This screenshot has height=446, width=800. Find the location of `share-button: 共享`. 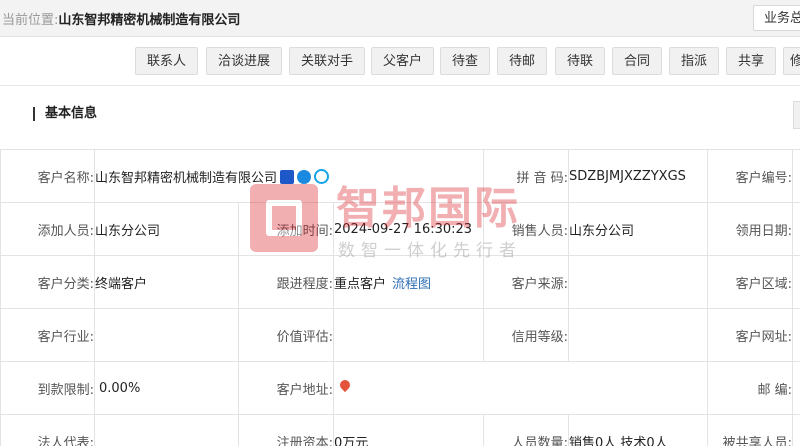

share-button: 共享 is located at coordinates (751, 61).